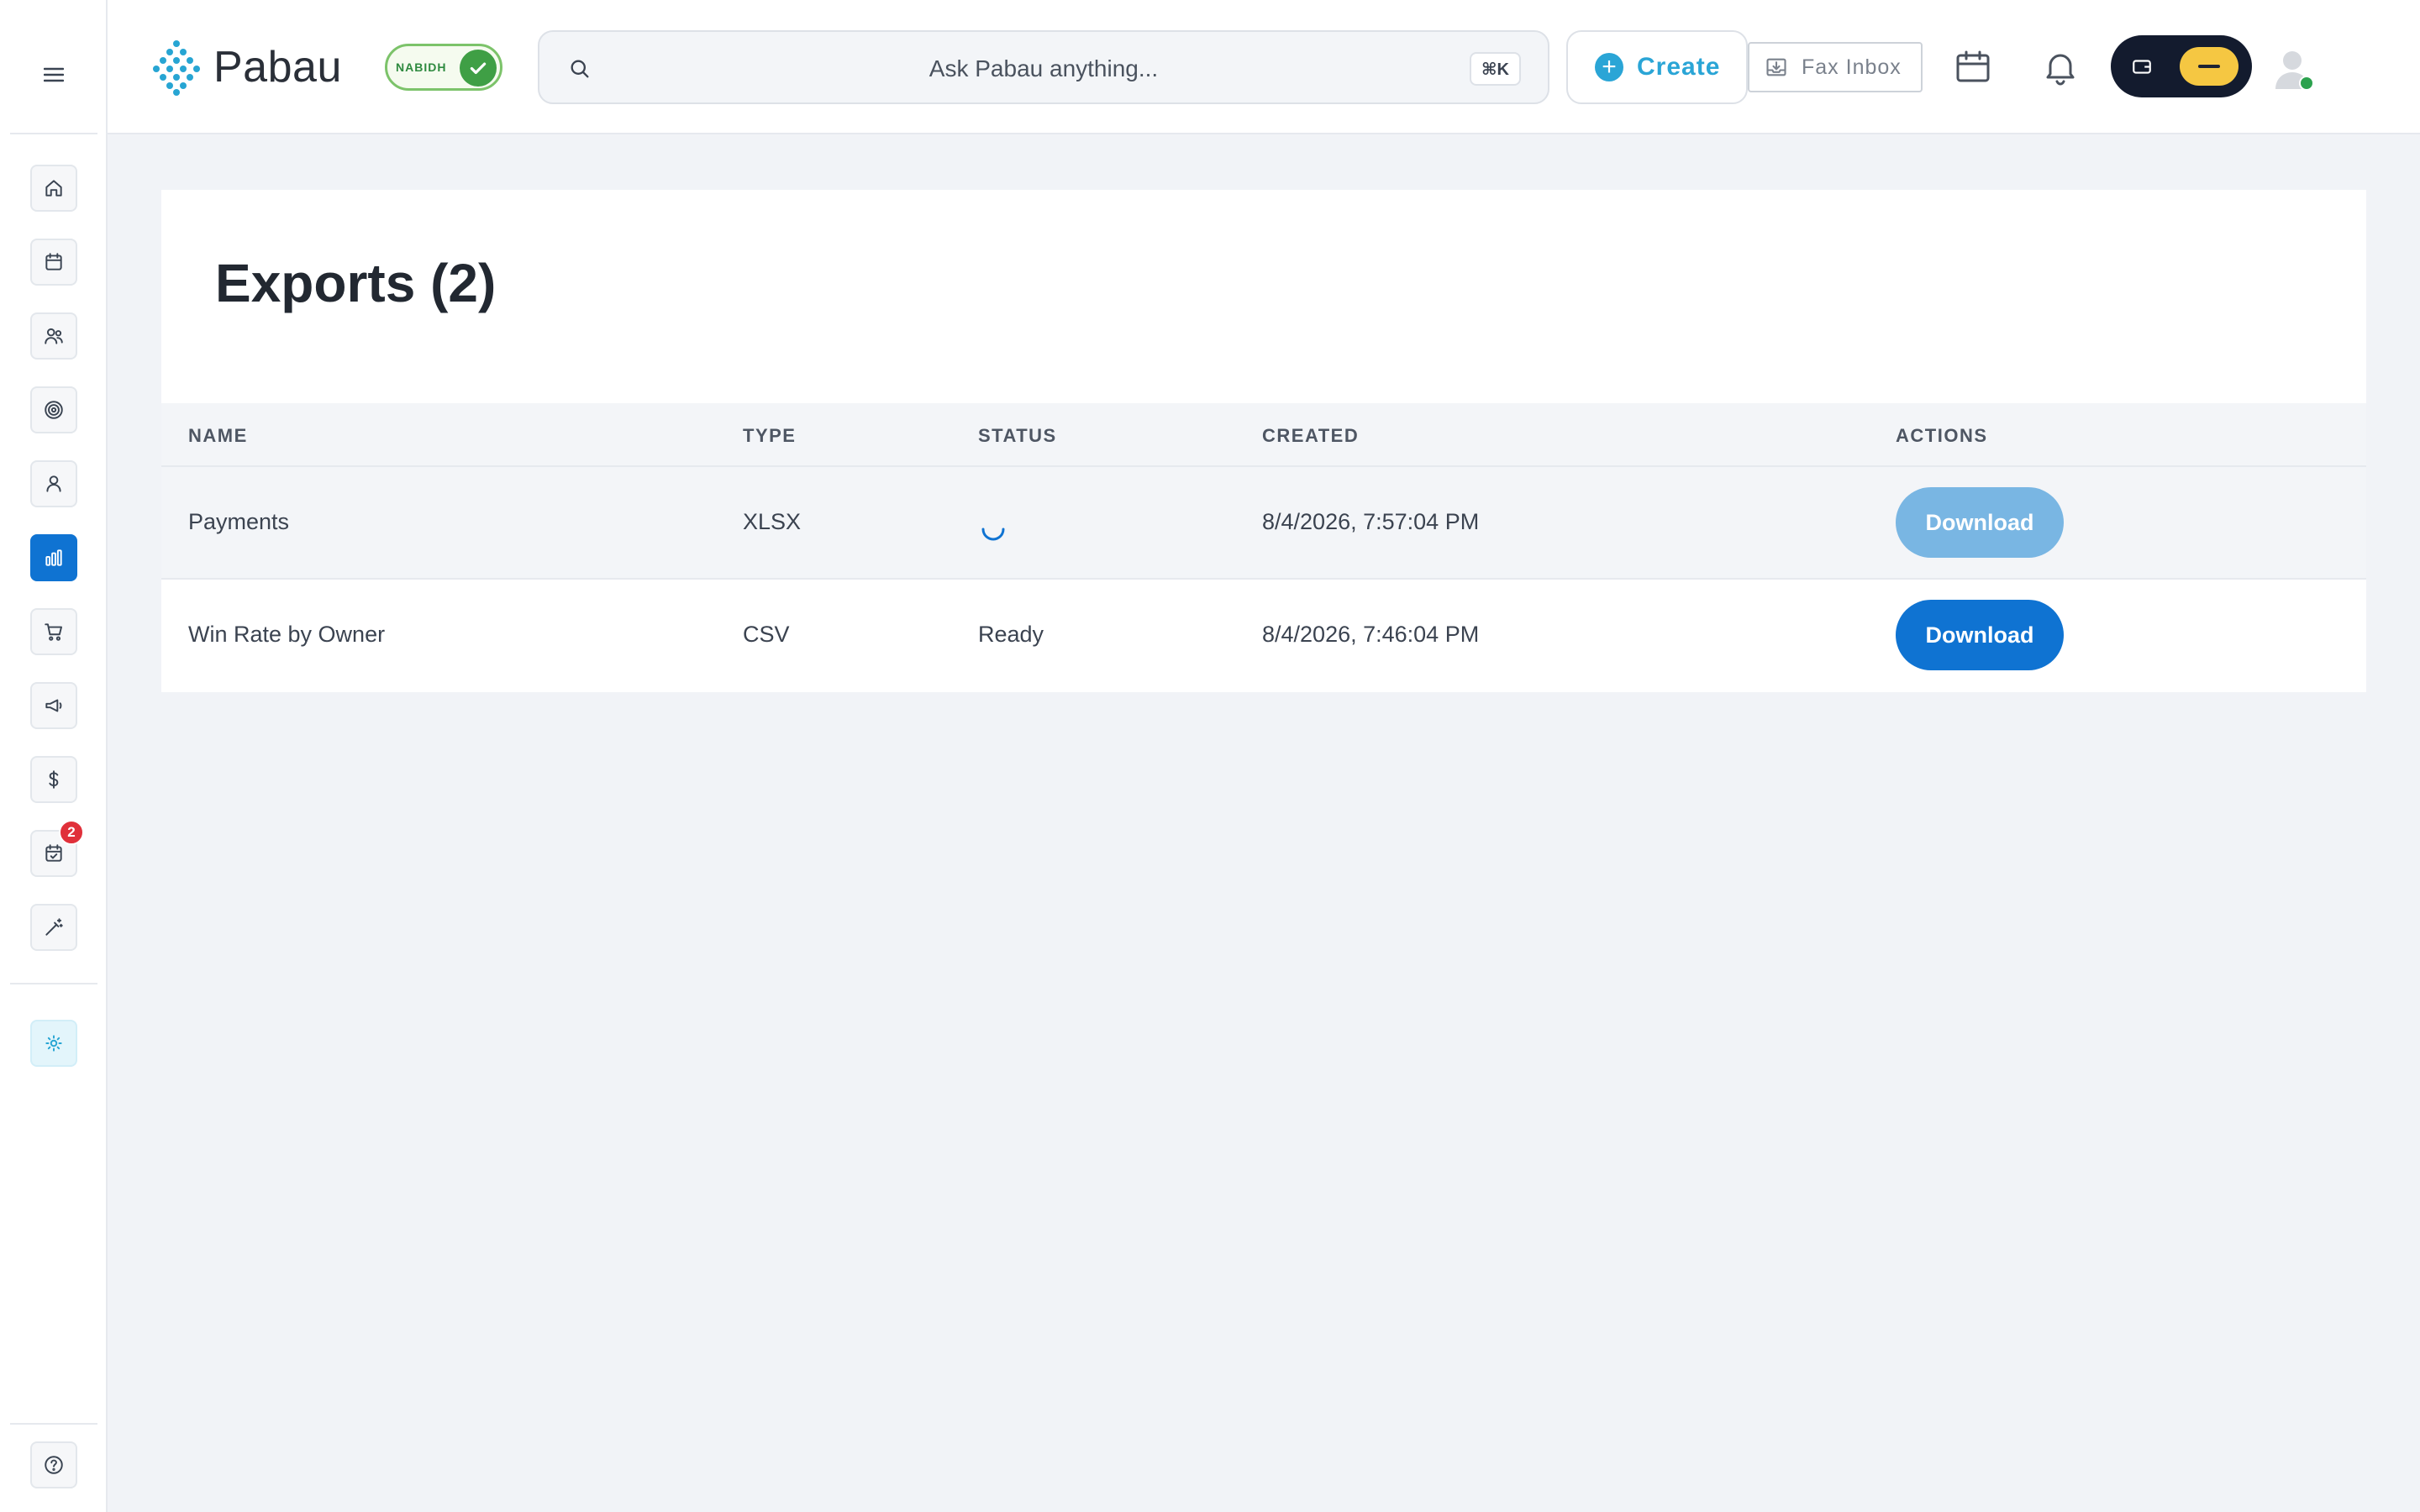  I want to click on fax-inbox-button: Fax Inbox, so click(1835, 67).